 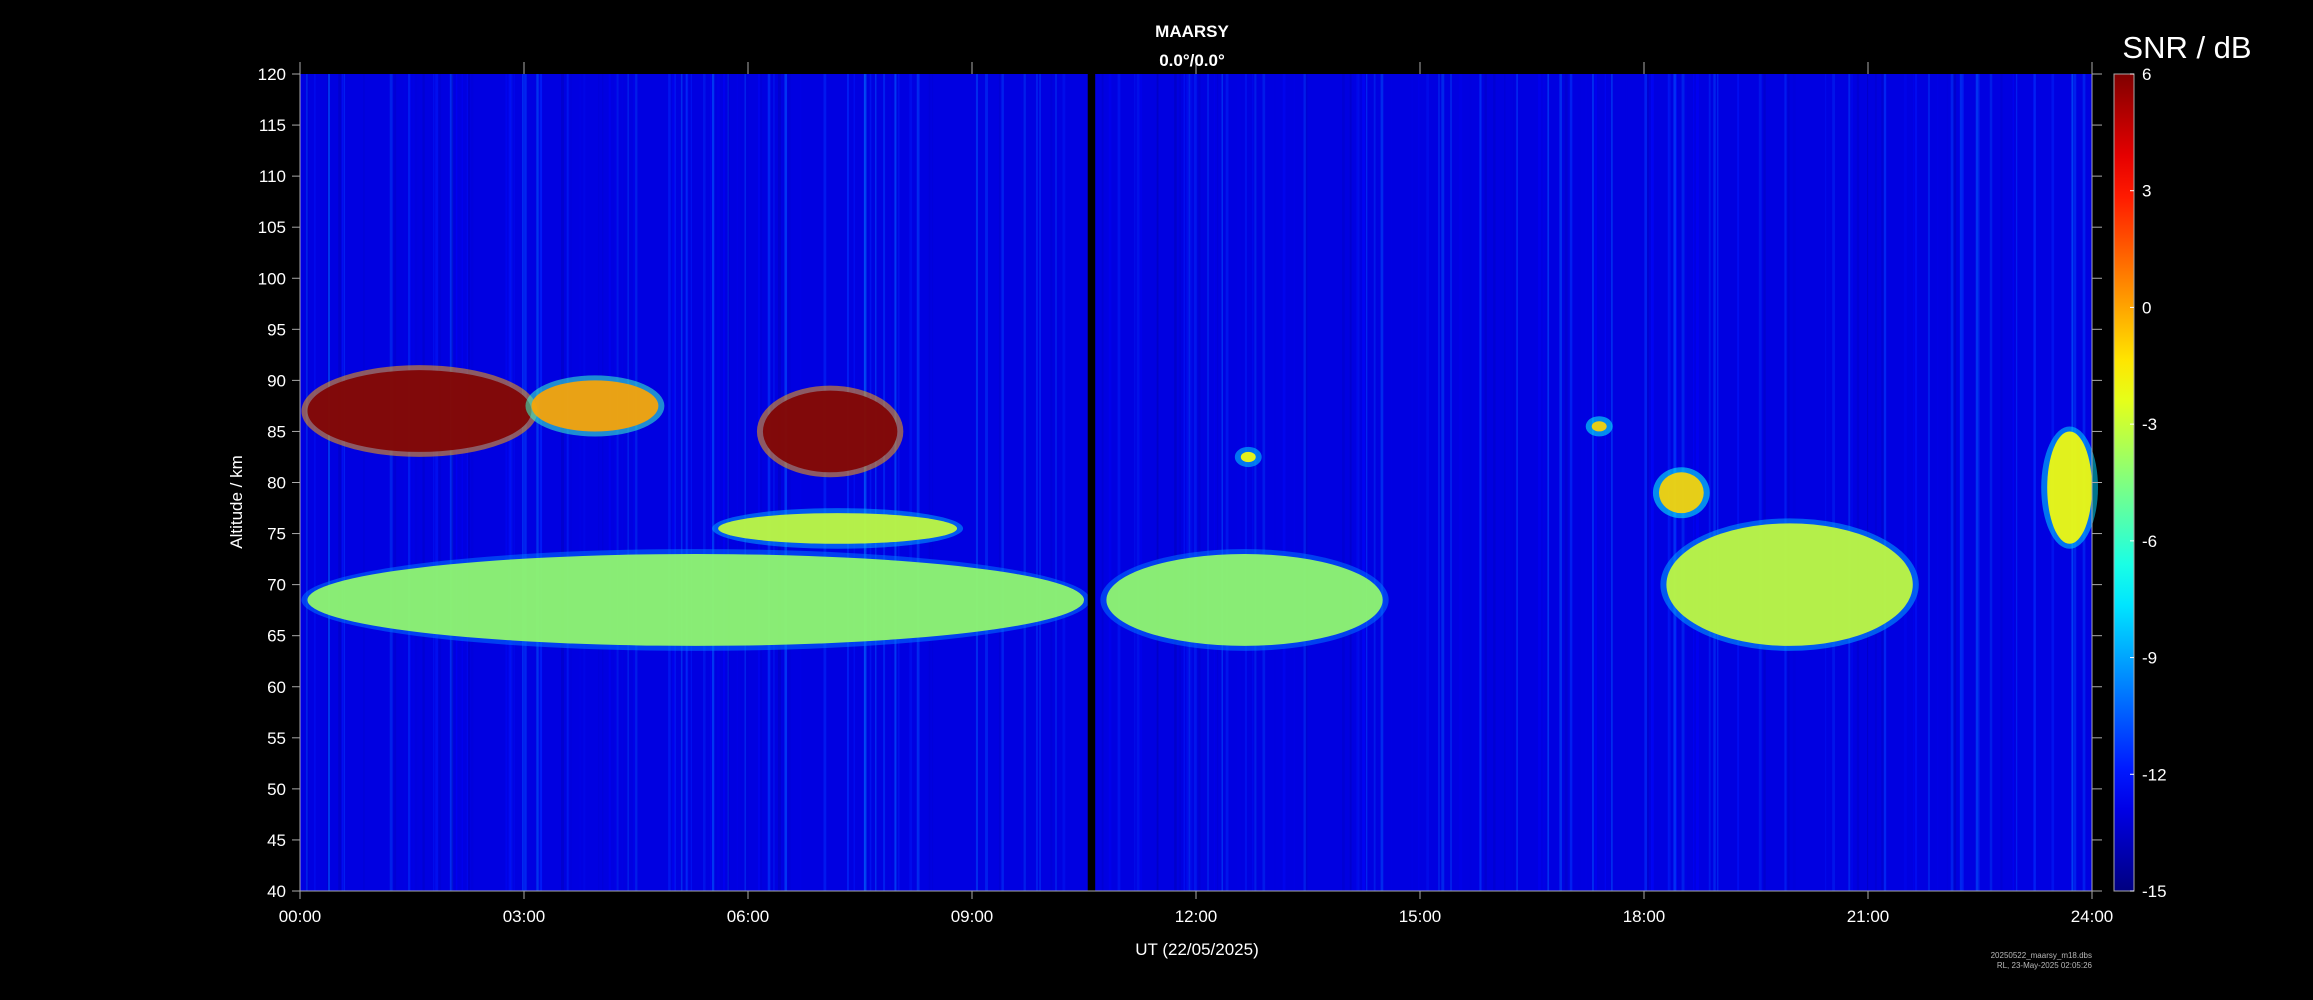 What do you see at coordinates (272, 278) in the screenshot?
I see `y-tick-label: 100` at bounding box center [272, 278].